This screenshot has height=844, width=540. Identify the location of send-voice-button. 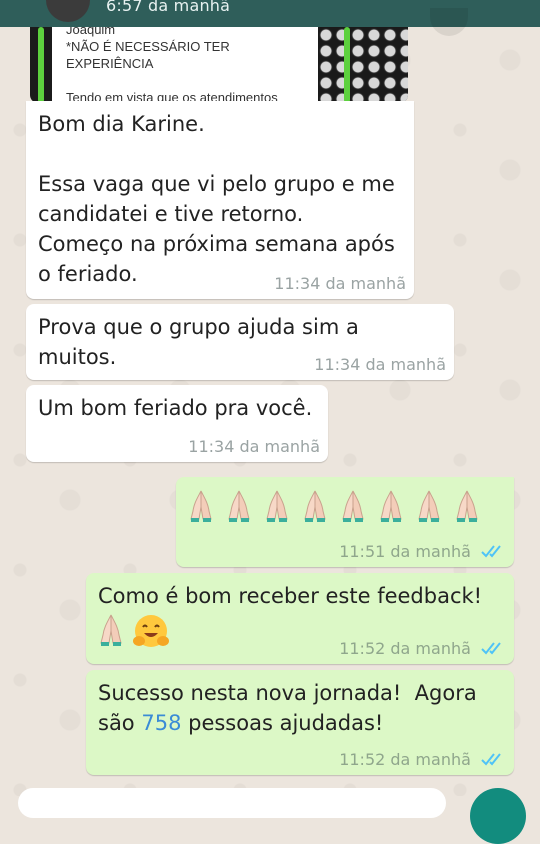
(498, 816).